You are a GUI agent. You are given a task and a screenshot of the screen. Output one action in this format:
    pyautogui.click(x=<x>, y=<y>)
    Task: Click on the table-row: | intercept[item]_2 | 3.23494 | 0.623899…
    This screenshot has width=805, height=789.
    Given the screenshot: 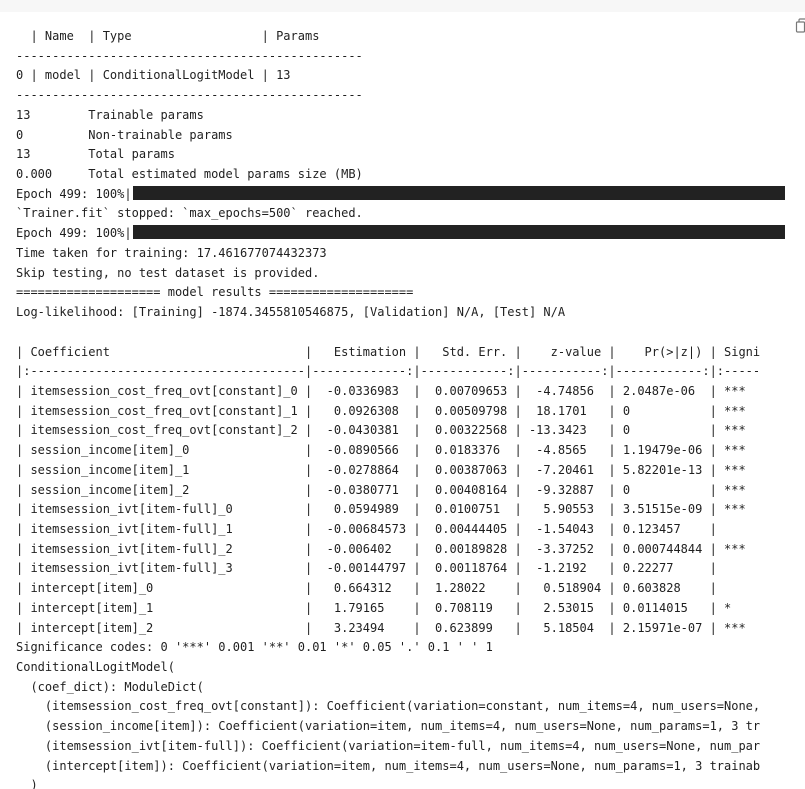 What is the action you would take?
    pyautogui.click(x=381, y=627)
    